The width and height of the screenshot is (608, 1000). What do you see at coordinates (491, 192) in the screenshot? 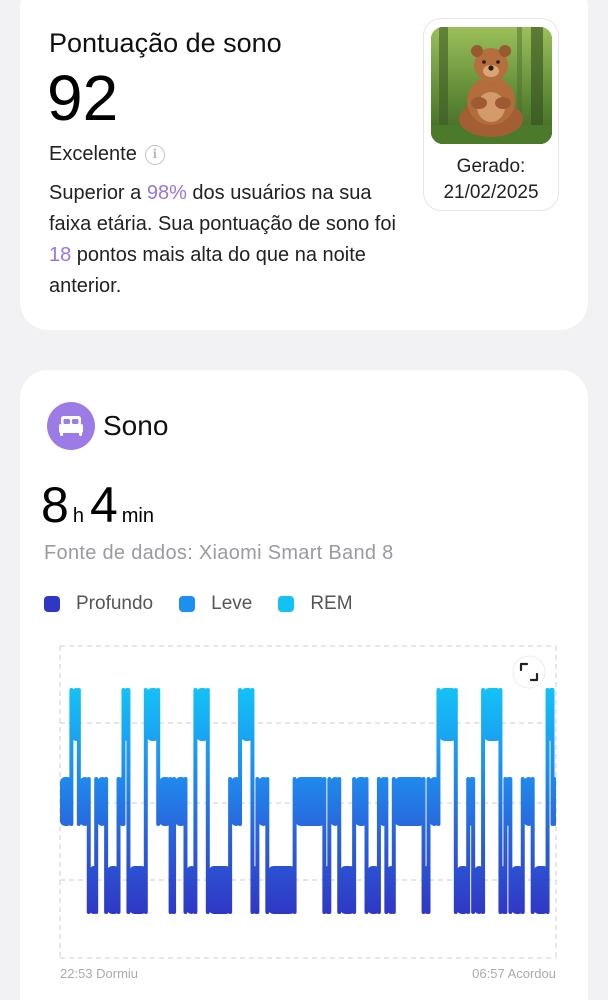
I see `generated-date: 21/02/2025` at bounding box center [491, 192].